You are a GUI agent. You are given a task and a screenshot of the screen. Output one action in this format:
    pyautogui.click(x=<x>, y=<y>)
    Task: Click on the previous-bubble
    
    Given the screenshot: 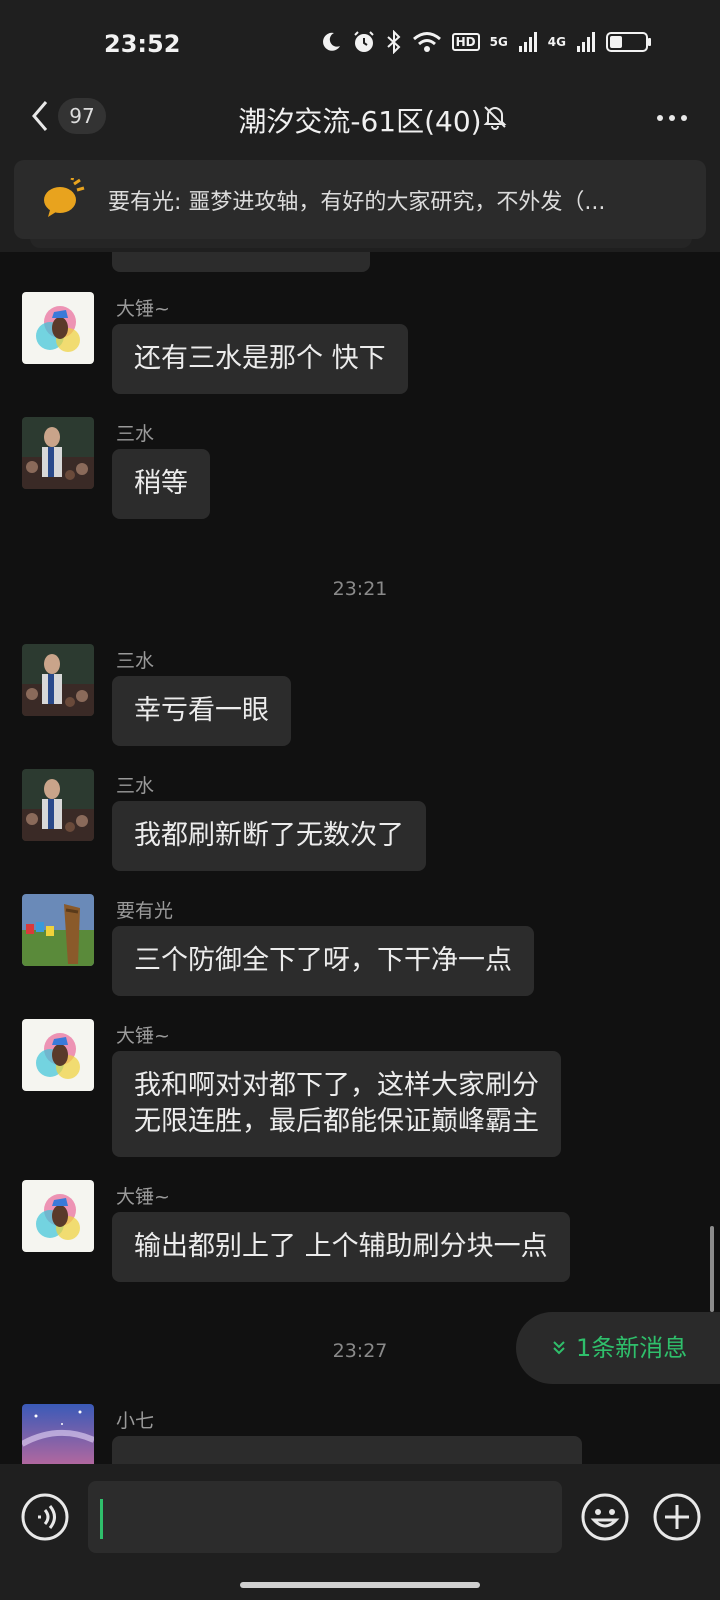 What is the action you would take?
    pyautogui.click(x=241, y=262)
    